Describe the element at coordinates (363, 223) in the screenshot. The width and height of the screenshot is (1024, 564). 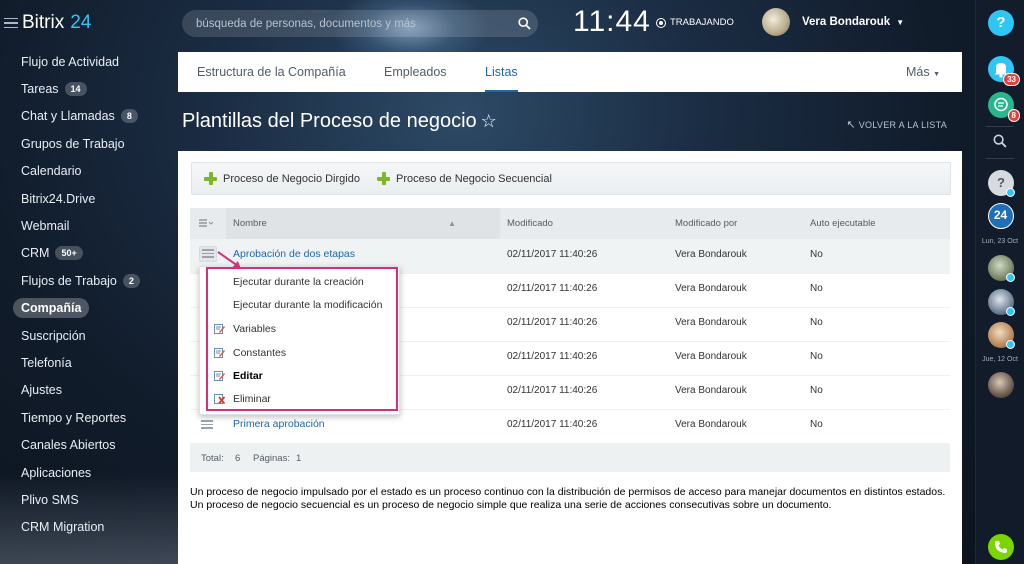
I see `column-name-header: Nombre ▲` at that location.